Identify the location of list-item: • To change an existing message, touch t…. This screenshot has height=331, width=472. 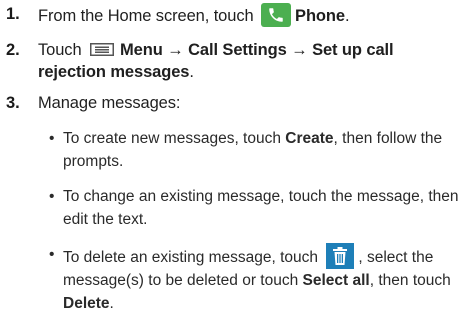
(255, 208).